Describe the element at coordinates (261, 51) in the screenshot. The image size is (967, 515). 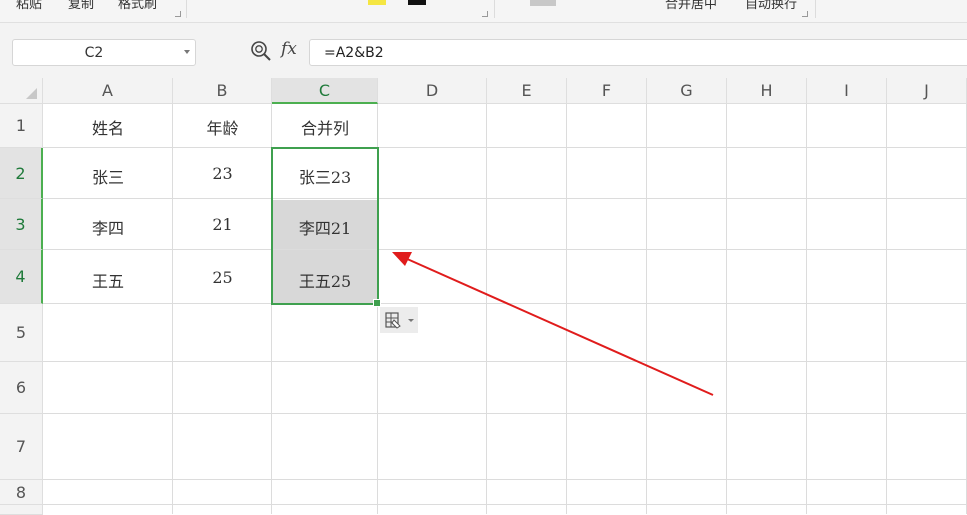
I see `zoom-formula-icon` at that location.